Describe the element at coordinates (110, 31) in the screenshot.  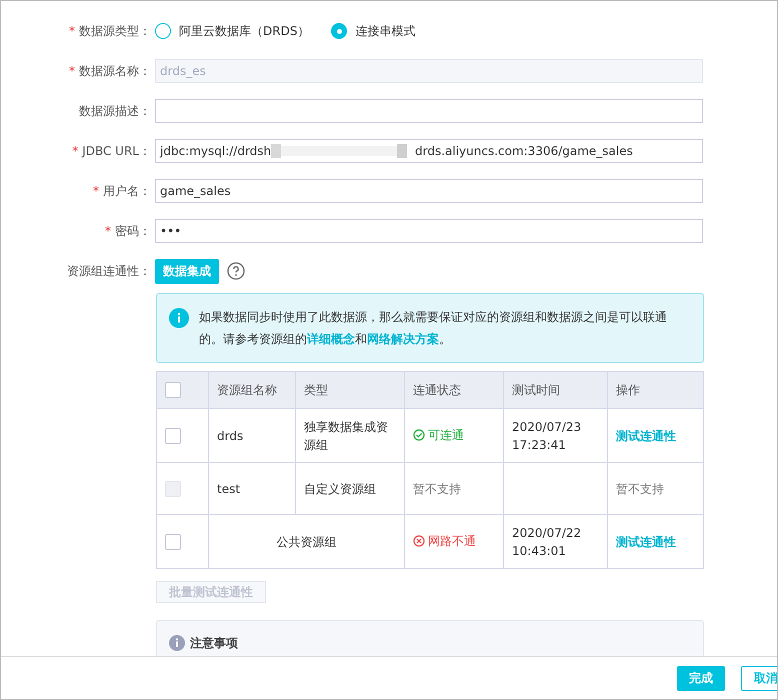
I see `field-label: * 数据源类型：` at that location.